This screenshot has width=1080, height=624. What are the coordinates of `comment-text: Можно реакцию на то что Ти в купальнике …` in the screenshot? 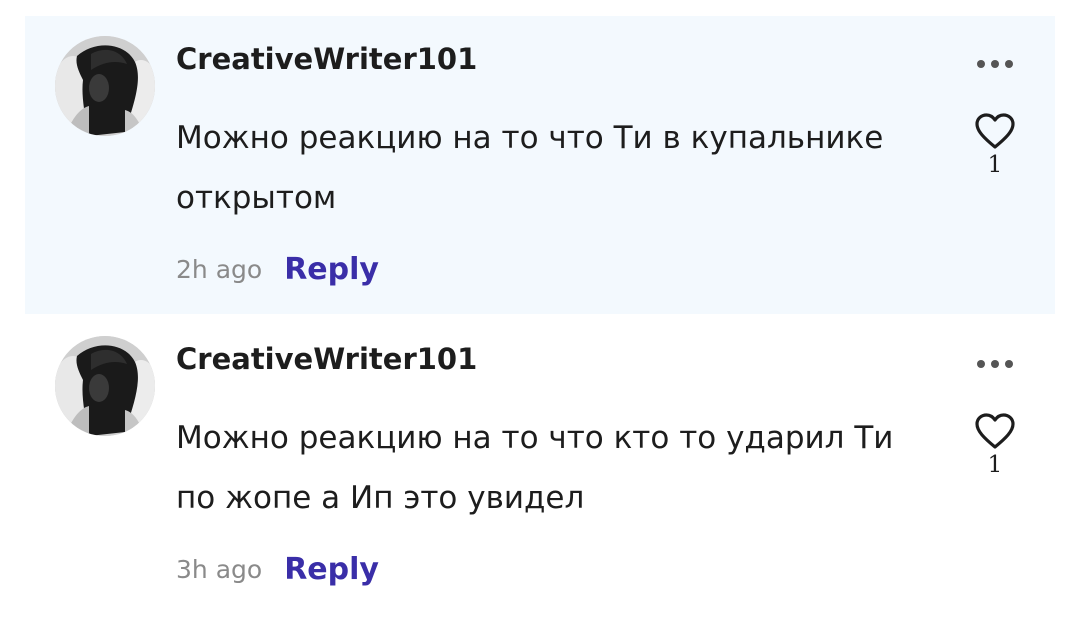 It's located at (530, 168).